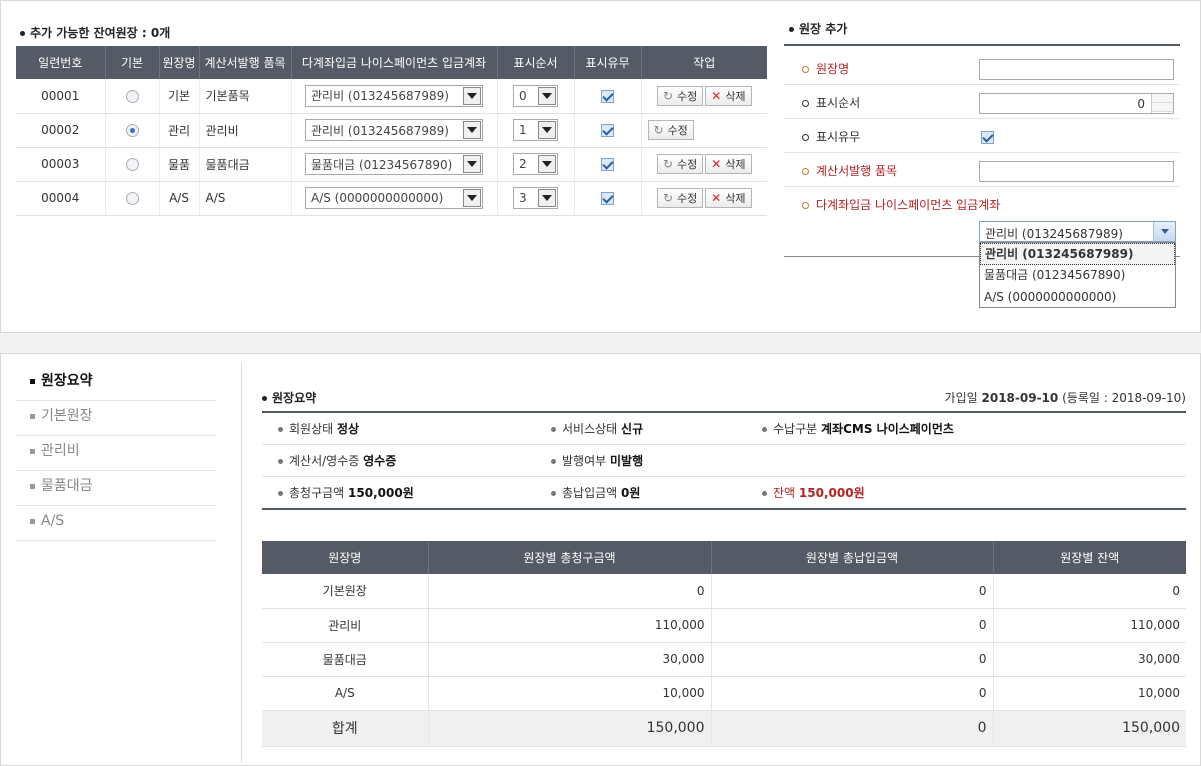 The width and height of the screenshot is (1201, 766). I want to click on table-row: 관리비 110,000 0 110,000, so click(724, 625).